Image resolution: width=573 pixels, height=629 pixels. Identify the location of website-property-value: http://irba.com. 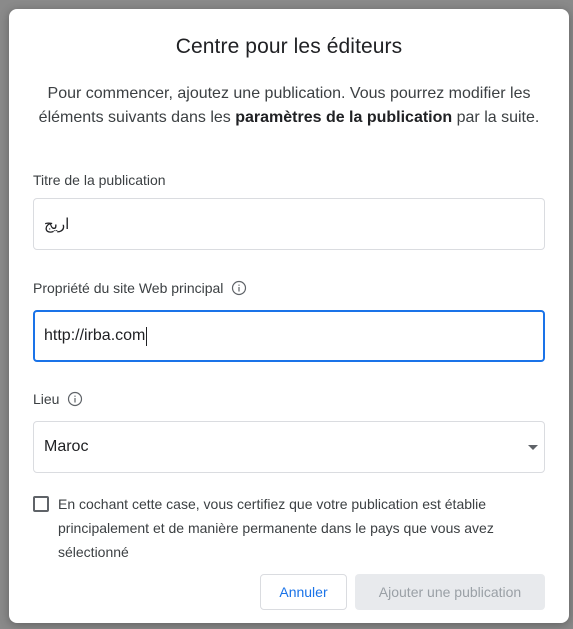
(95, 335).